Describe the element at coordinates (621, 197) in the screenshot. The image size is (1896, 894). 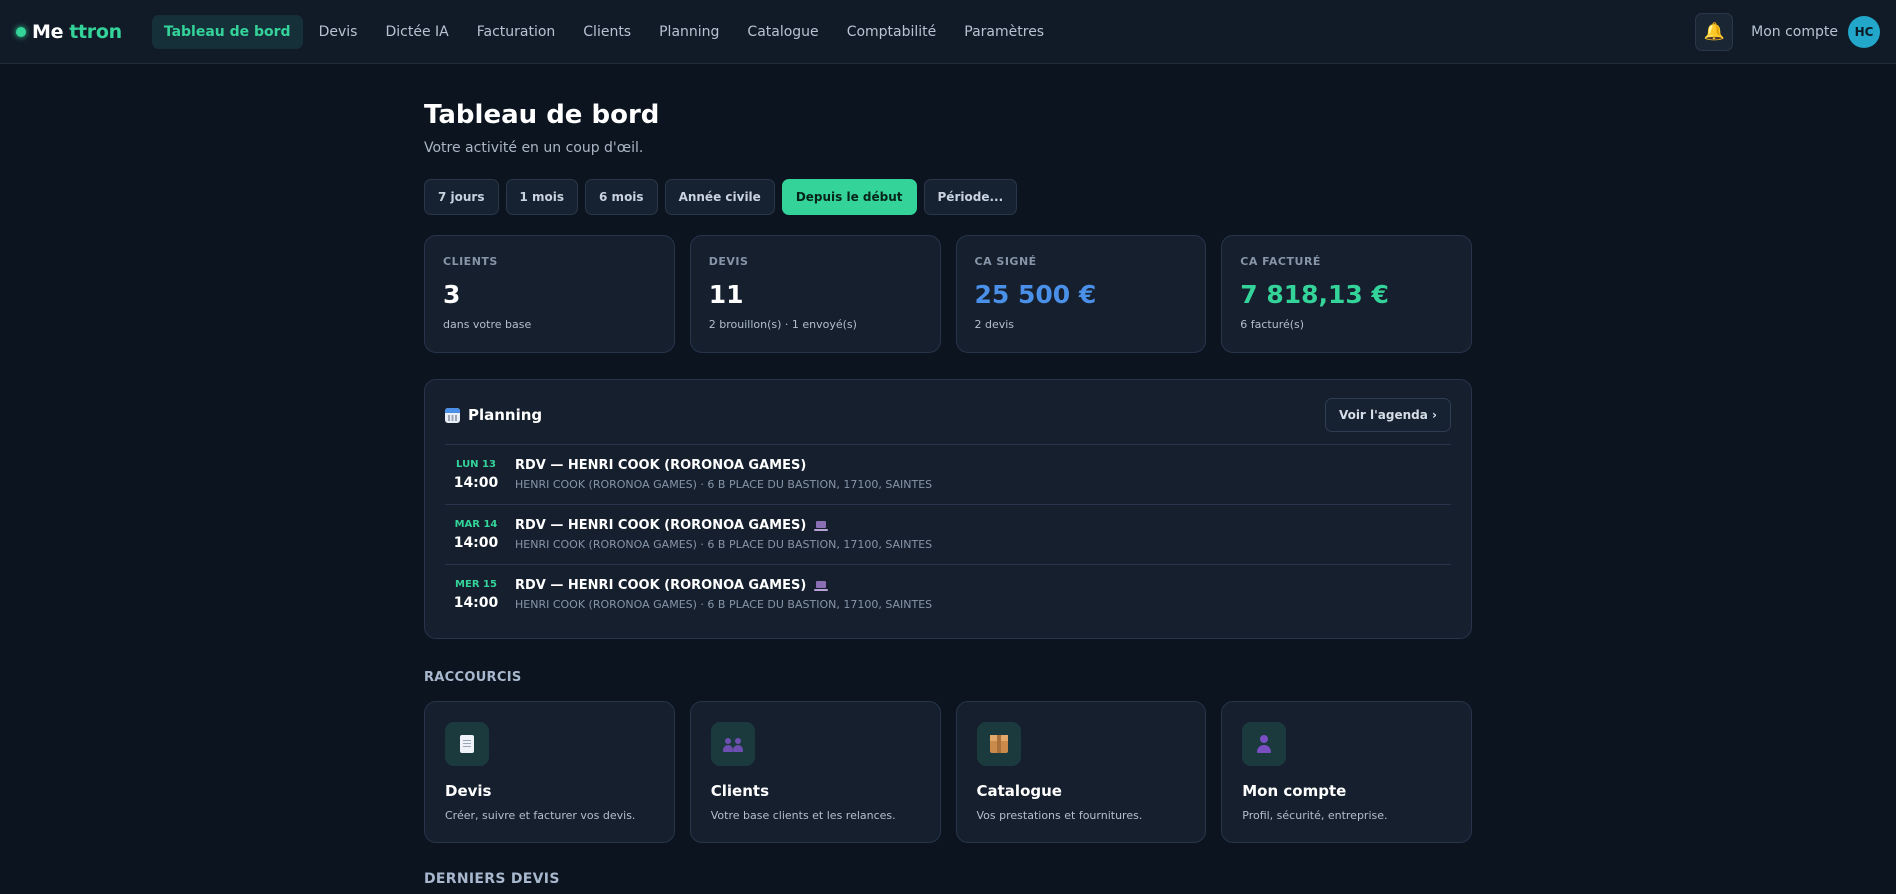
I see `period-6-mois: 6 mois` at that location.